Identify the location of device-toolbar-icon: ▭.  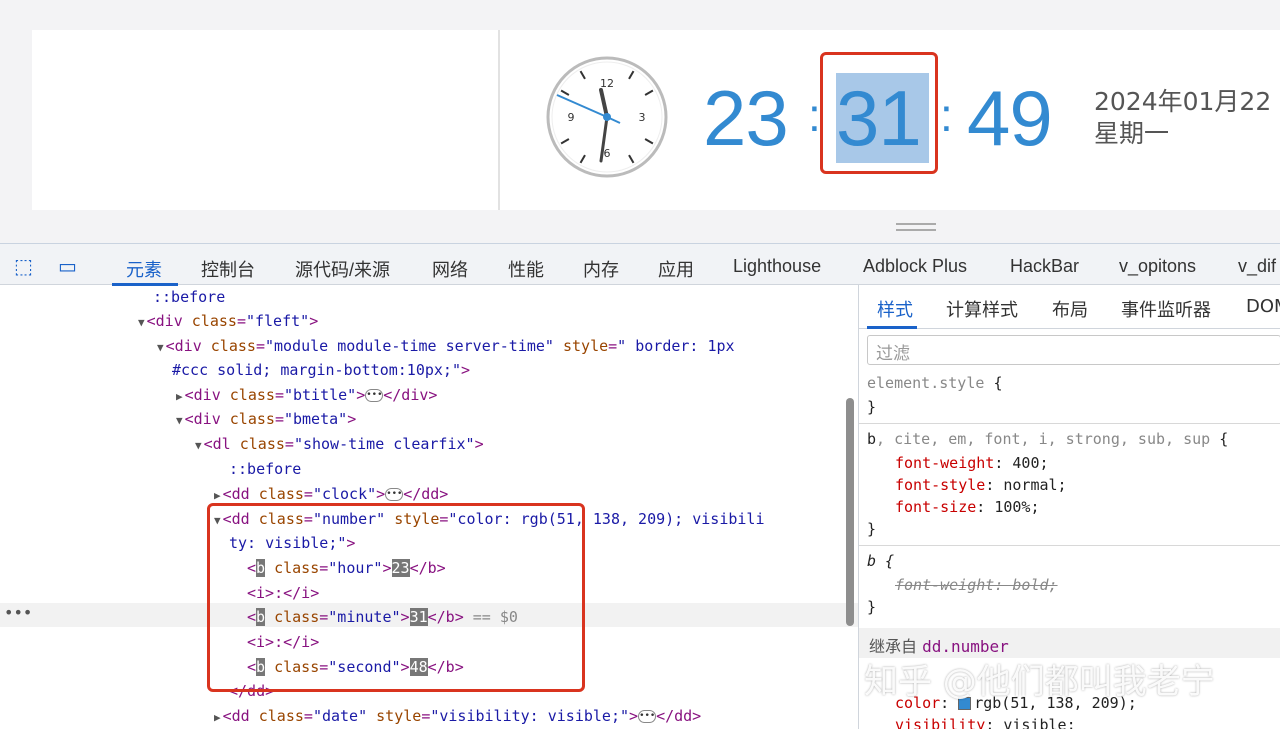
(67, 266).